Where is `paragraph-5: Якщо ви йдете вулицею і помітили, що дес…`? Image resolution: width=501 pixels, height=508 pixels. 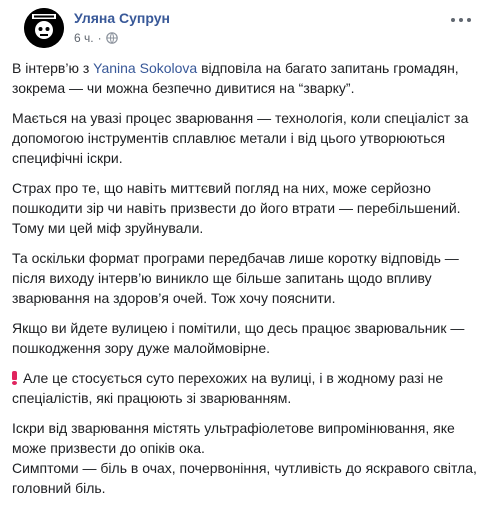
paragraph-5: Якщо ви йдете вулицею і помітили, що дес… is located at coordinates (238, 338).